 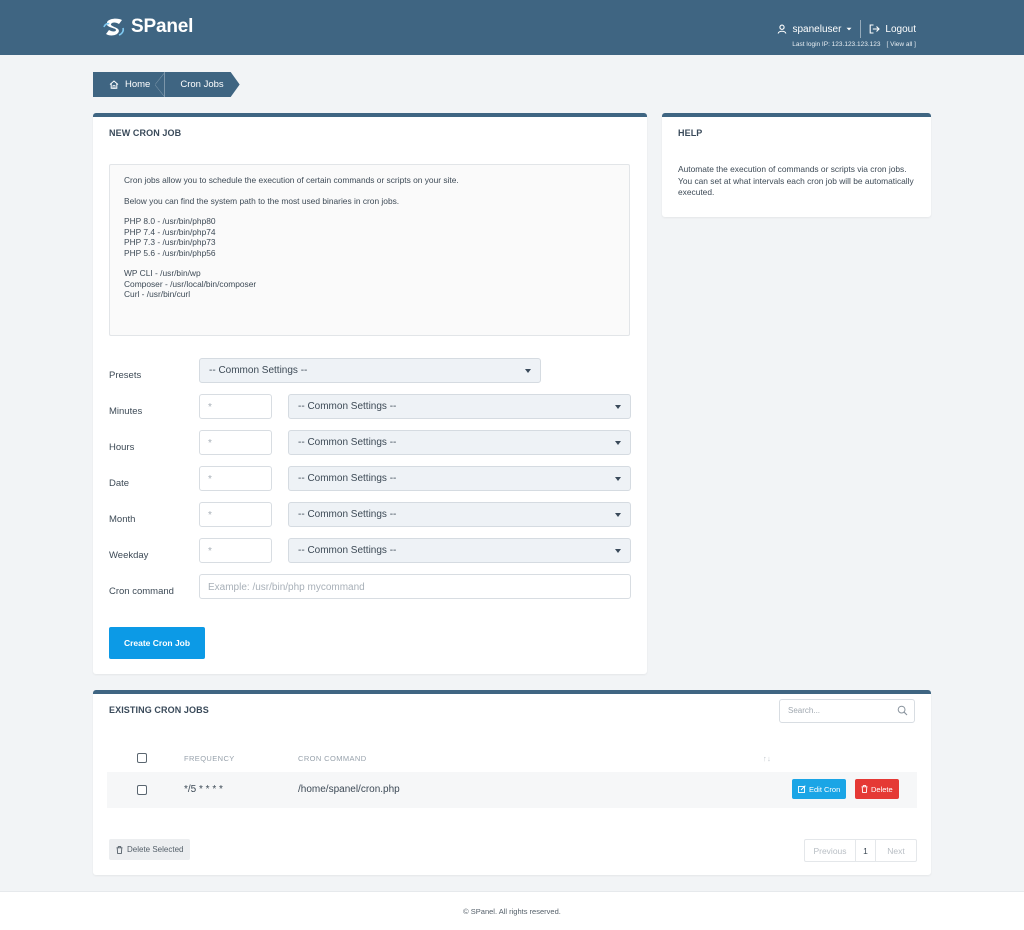 What do you see at coordinates (122, 519) in the screenshot?
I see `month-label: Month` at bounding box center [122, 519].